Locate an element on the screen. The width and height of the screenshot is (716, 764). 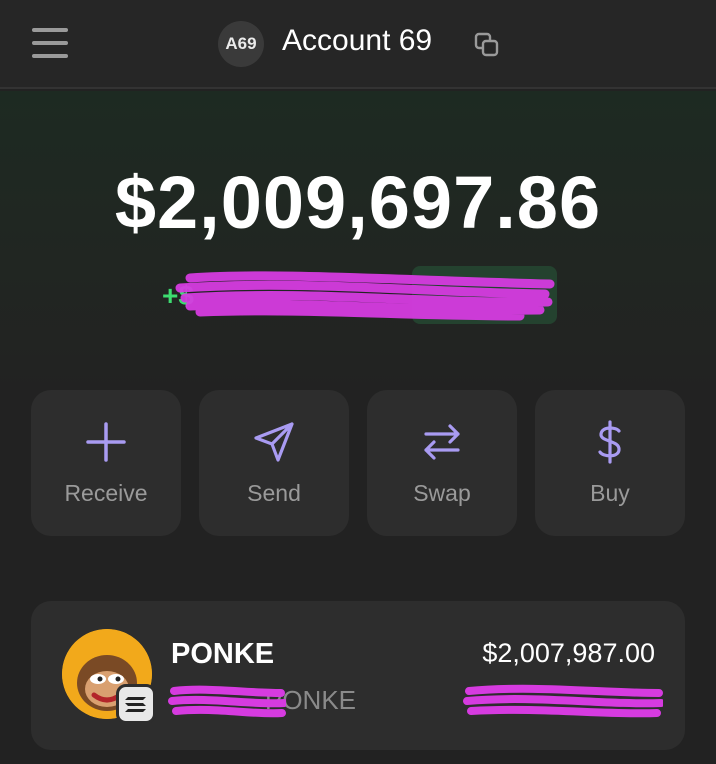
receive-label: Receive is located at coordinates (106, 493).